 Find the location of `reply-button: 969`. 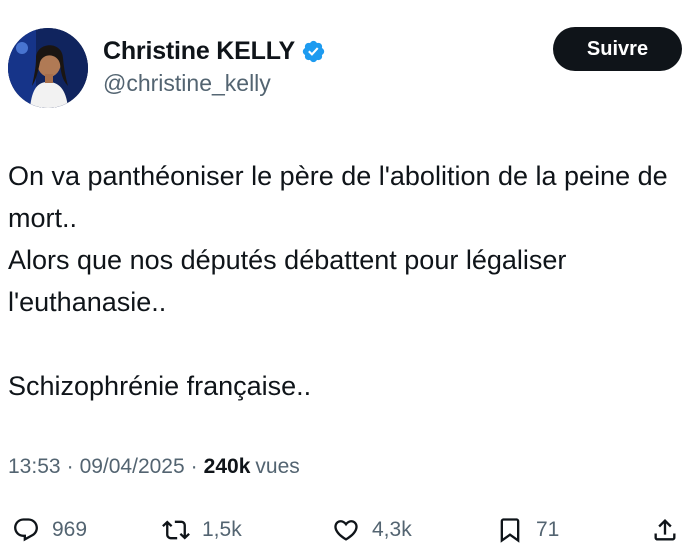

reply-button: 969 is located at coordinates (49, 530).